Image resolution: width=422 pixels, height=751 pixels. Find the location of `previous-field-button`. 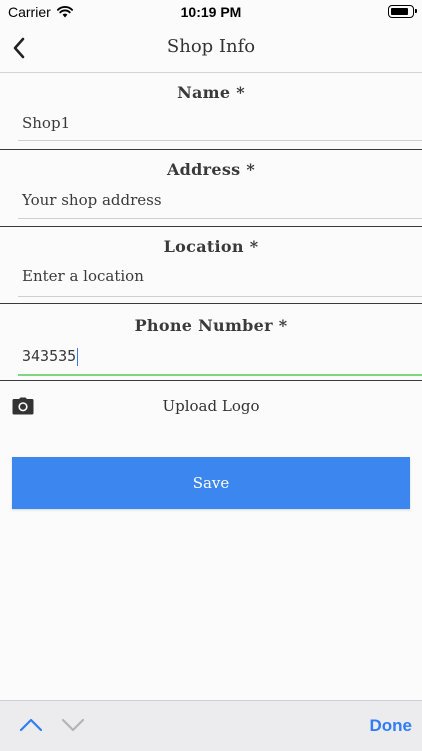

previous-field-button is located at coordinates (31, 725).